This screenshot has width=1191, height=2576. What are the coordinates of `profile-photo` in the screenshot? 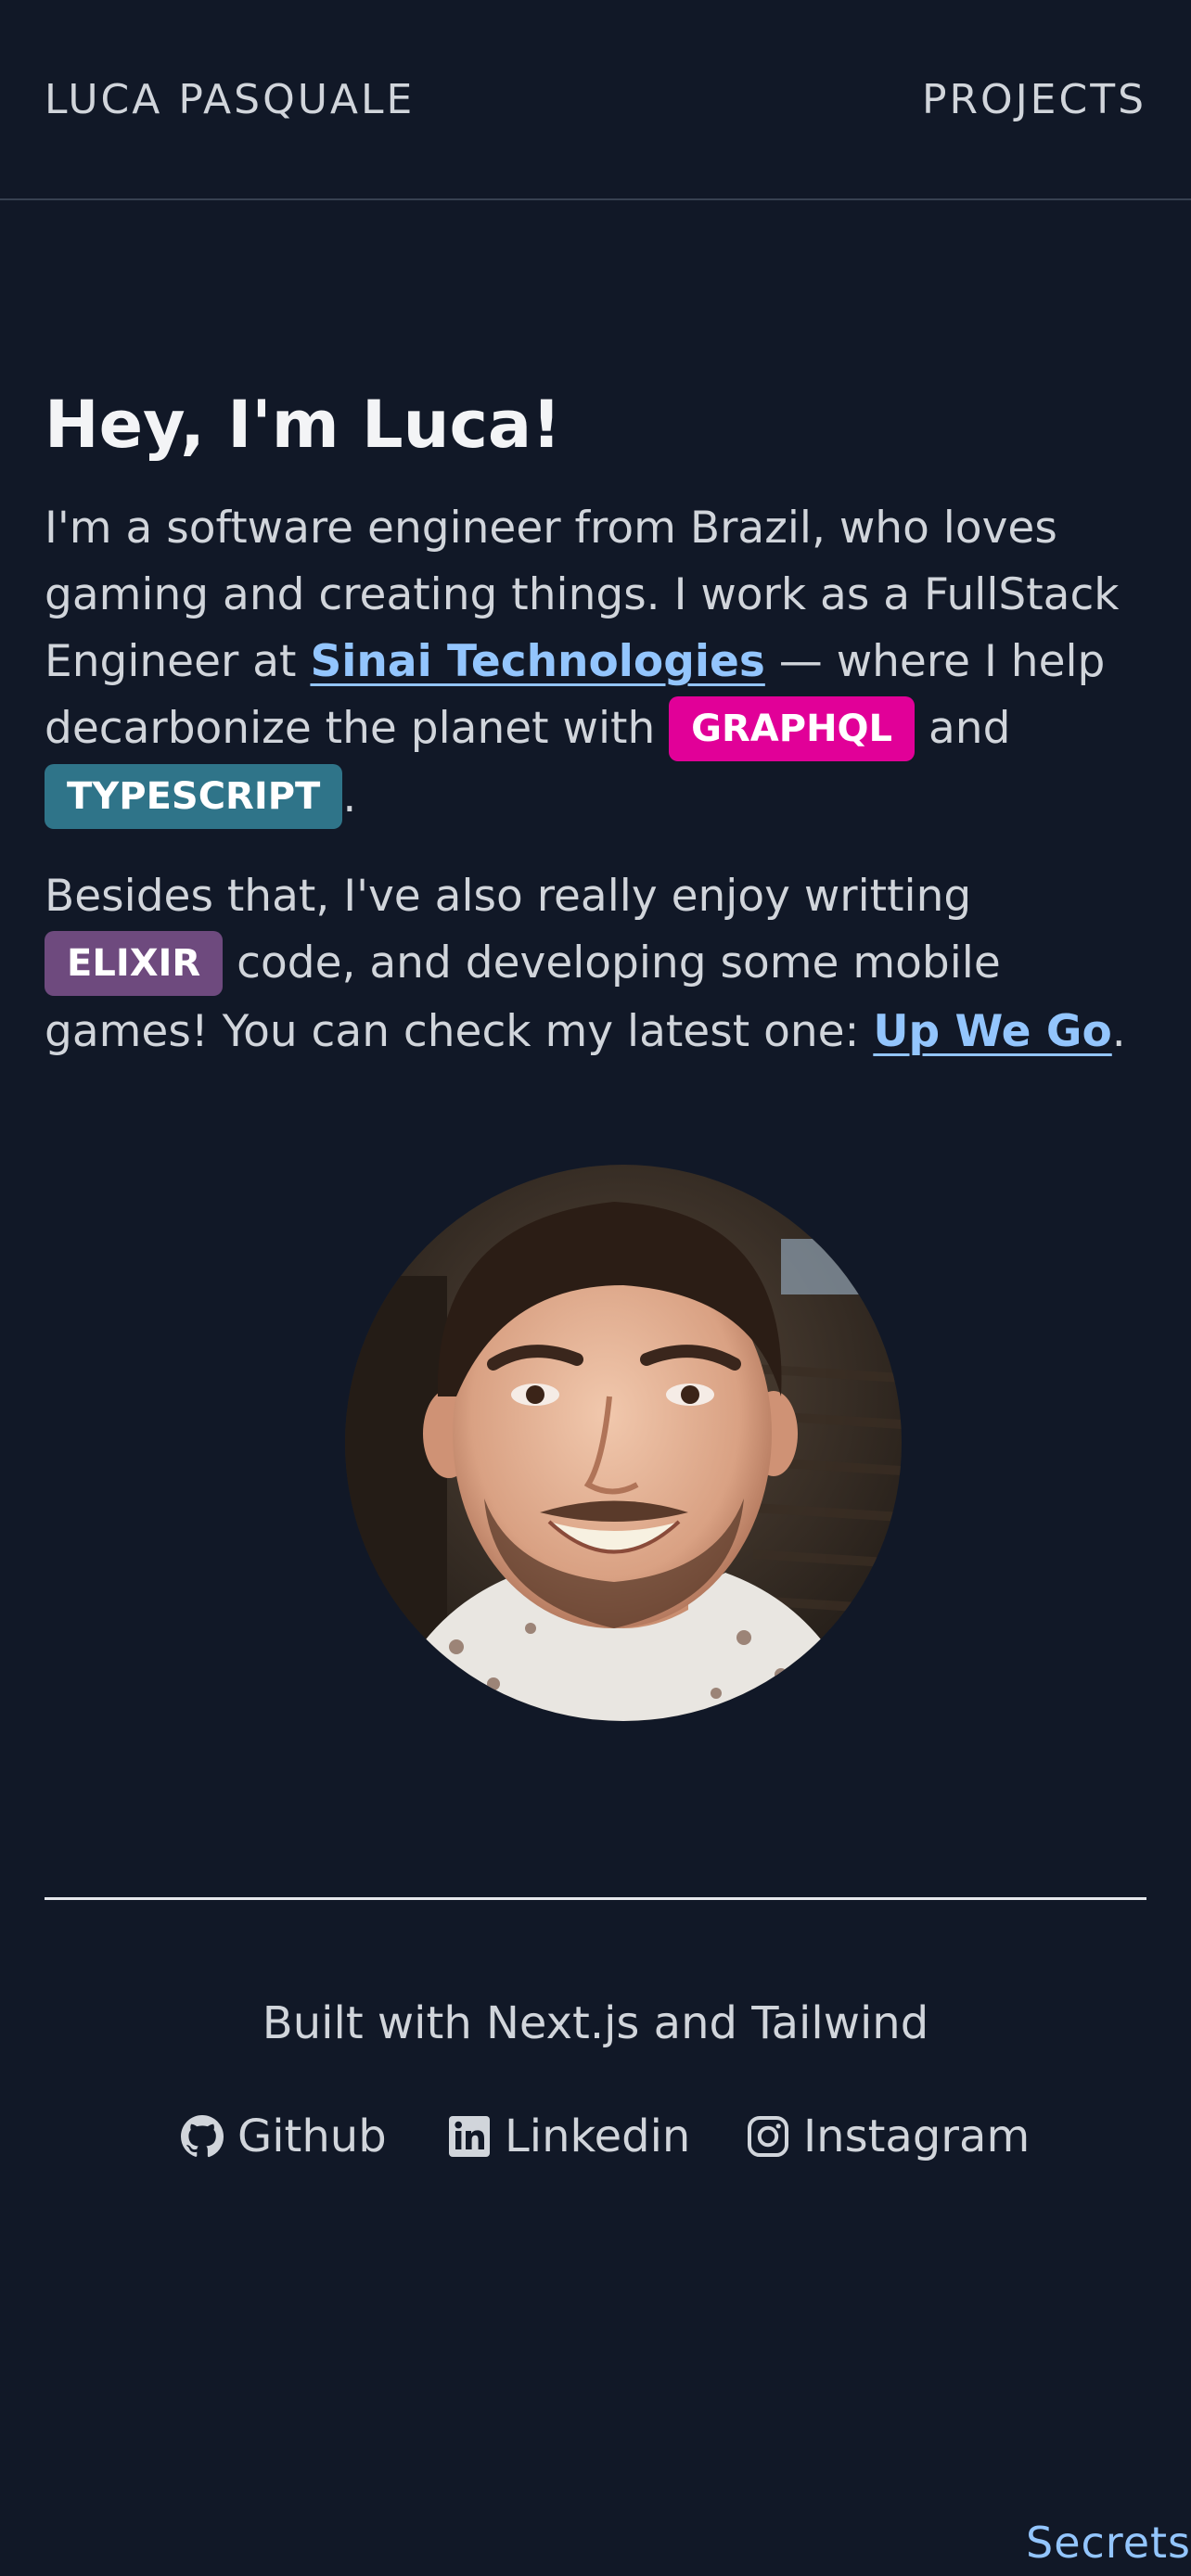 It's located at (623, 1443).